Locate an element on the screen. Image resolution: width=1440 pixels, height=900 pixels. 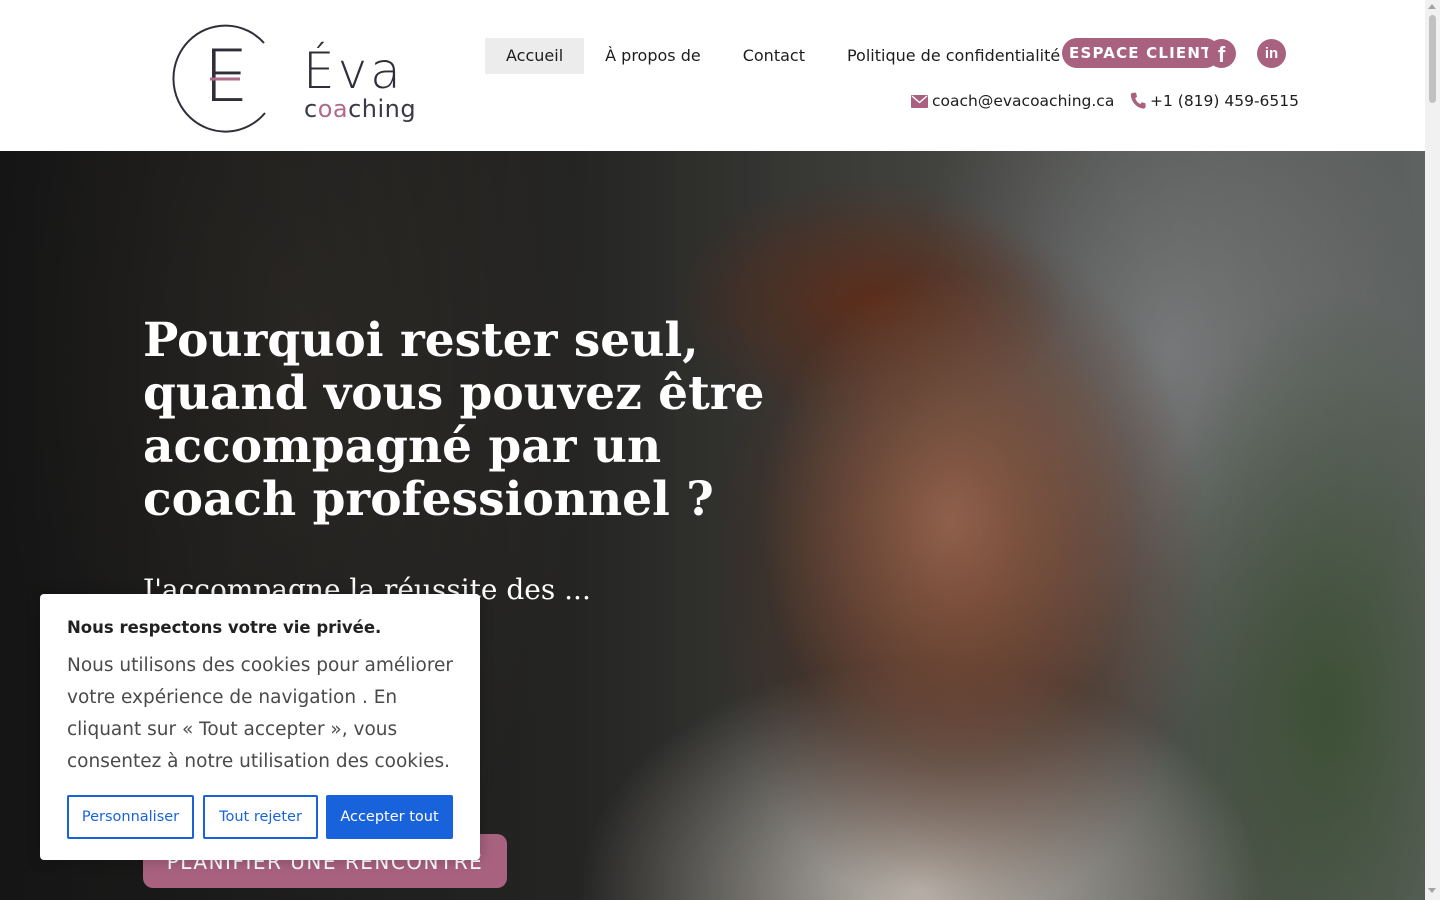
nav-item-accueil: Accueil is located at coordinates (535, 56).